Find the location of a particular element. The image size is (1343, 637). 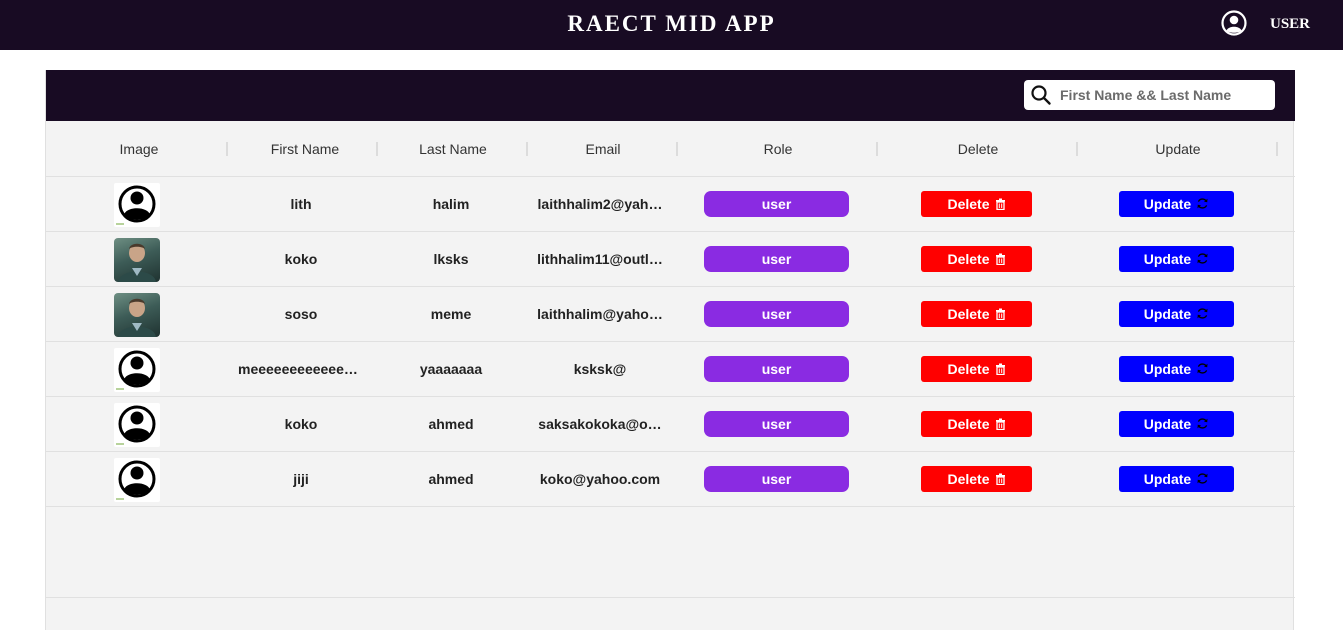

cell-first-name: jiji is located at coordinates (301, 479).